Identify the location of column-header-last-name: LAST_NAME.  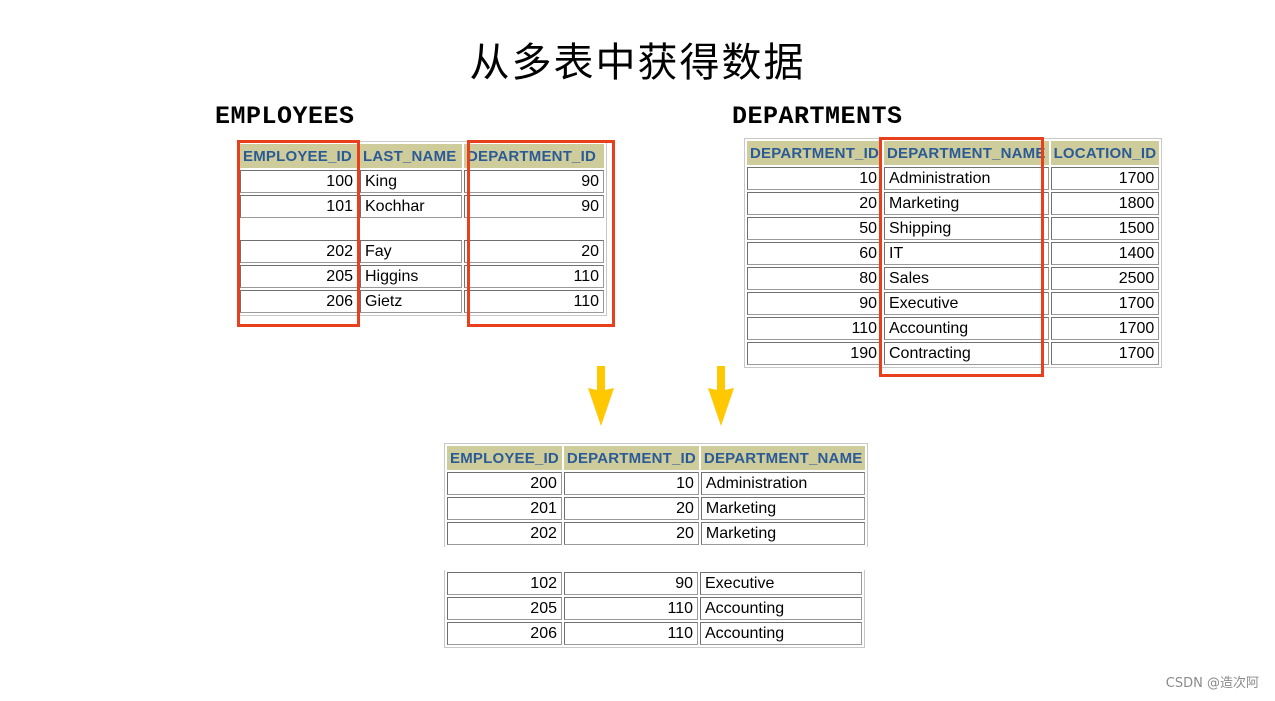
(411, 156).